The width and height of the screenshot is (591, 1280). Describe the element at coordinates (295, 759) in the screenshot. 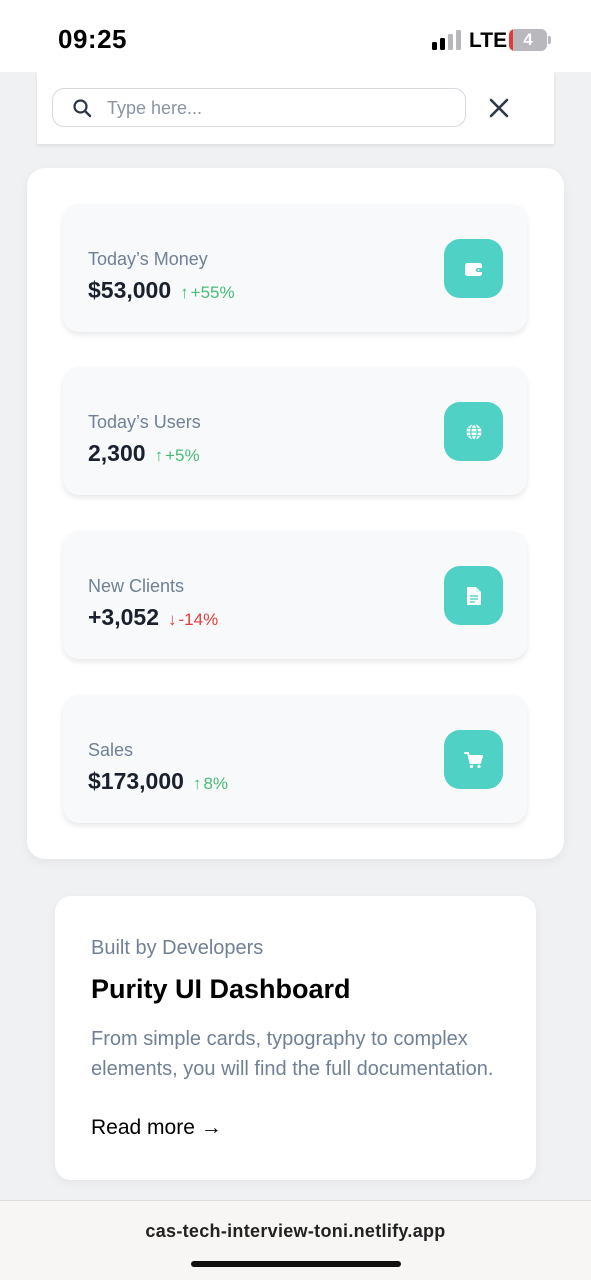

I see `stat-card-sales: Sales $173,000 ↑ 8%` at that location.